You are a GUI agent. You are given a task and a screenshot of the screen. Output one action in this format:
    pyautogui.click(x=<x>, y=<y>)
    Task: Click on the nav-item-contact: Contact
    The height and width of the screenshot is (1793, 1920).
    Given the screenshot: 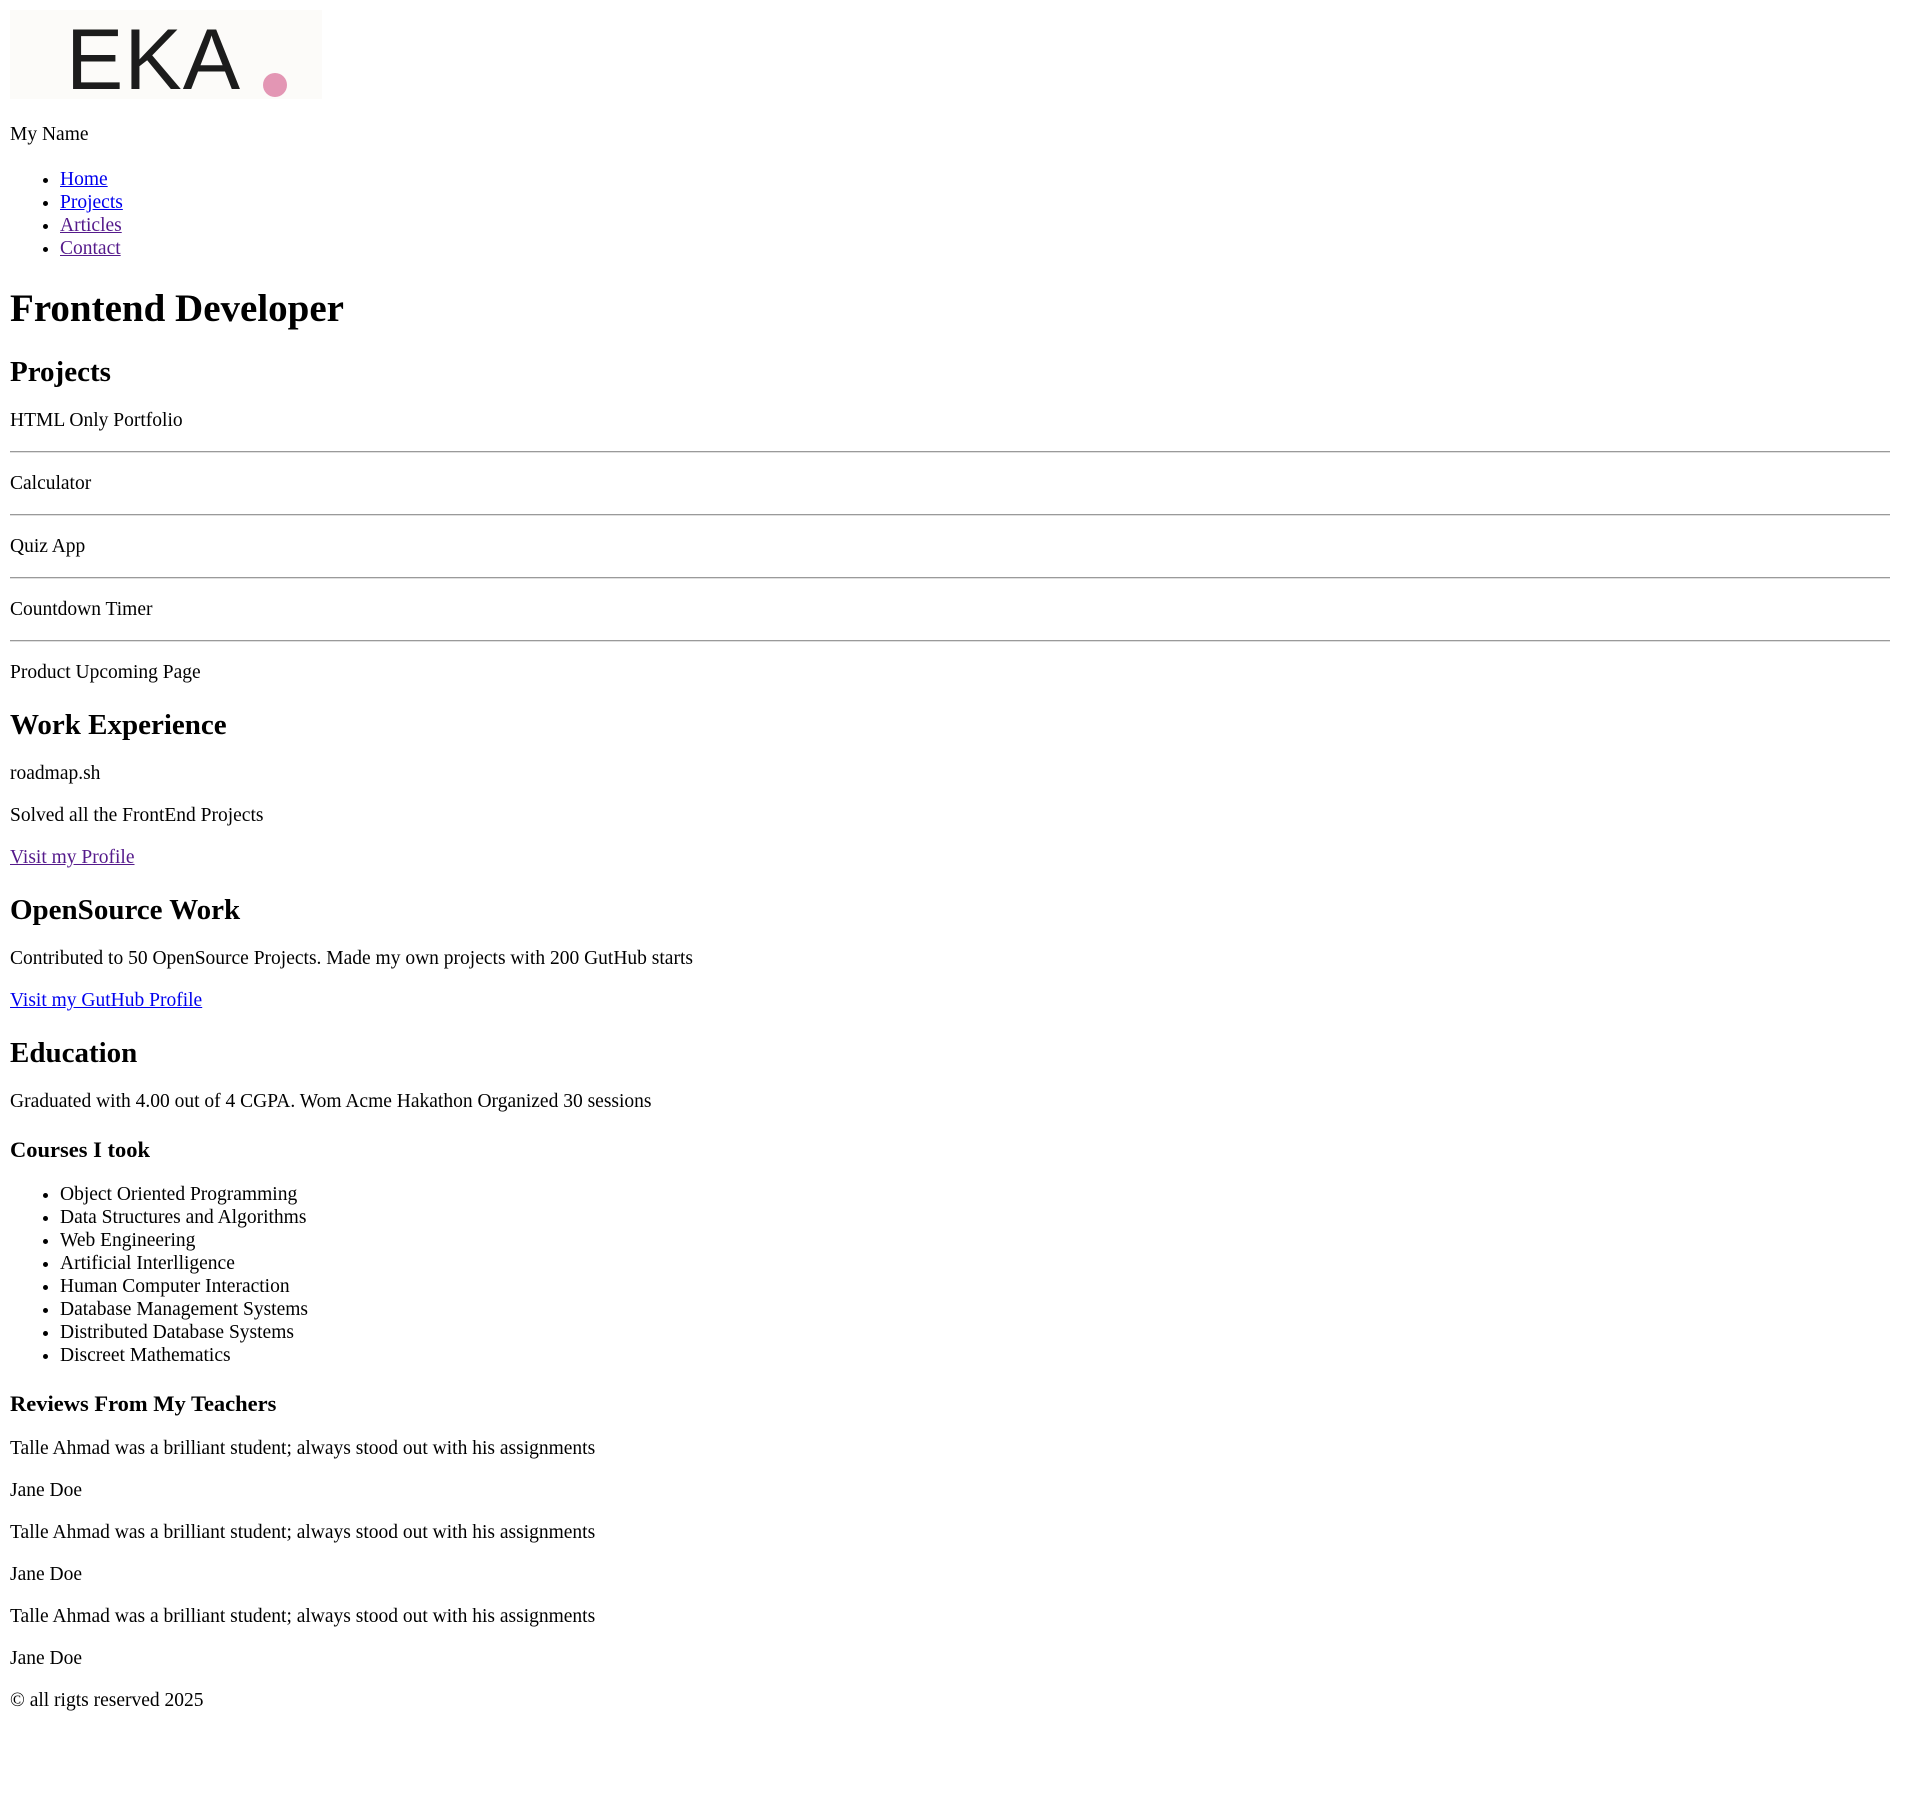 What is the action you would take?
    pyautogui.click(x=975, y=248)
    